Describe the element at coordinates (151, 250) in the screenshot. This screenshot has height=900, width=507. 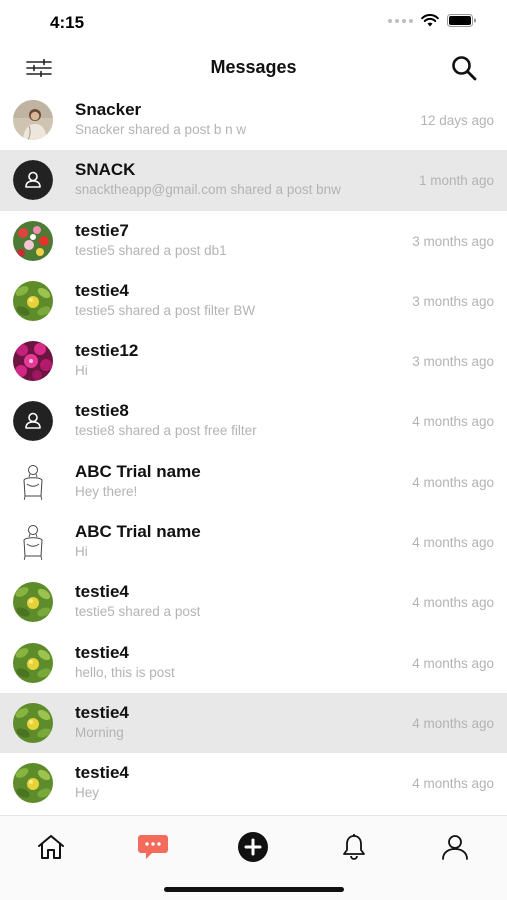
I see `message-preview: testie5 shared a post db1` at that location.